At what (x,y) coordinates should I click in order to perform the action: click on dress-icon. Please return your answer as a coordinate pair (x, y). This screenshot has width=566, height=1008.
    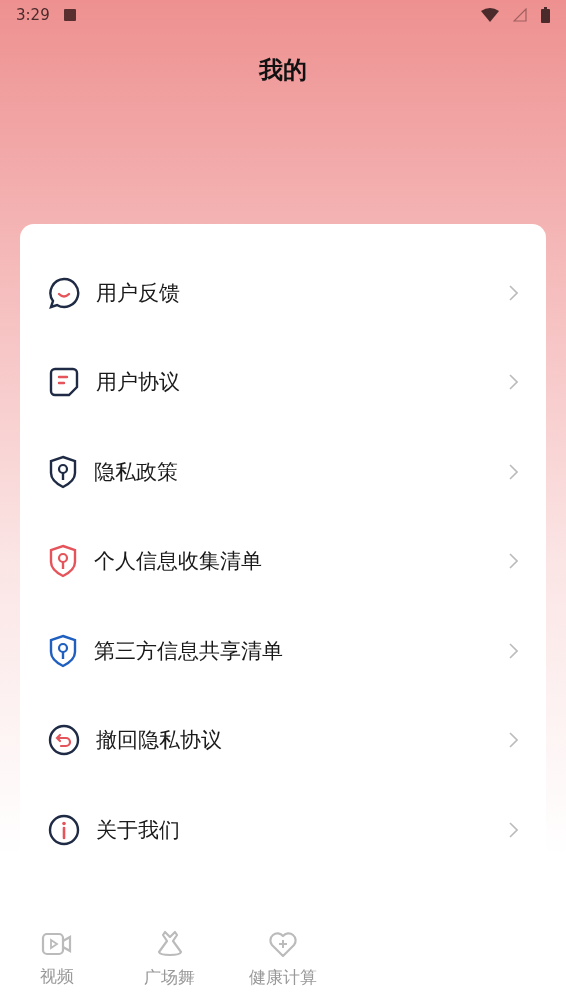
    Looking at the image, I should click on (169, 943).